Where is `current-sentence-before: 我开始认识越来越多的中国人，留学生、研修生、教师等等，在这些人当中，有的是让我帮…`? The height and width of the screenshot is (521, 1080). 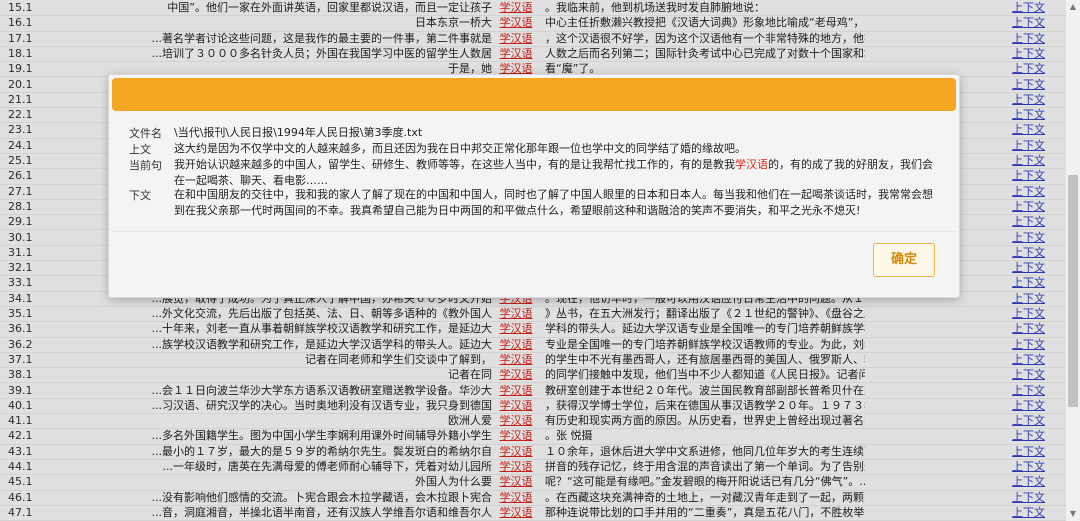 current-sentence-before: 我开始认识越来越多的中国人，留学生、研修生、教师等等，在这些人当中，有的是让我帮… is located at coordinates (454, 164).